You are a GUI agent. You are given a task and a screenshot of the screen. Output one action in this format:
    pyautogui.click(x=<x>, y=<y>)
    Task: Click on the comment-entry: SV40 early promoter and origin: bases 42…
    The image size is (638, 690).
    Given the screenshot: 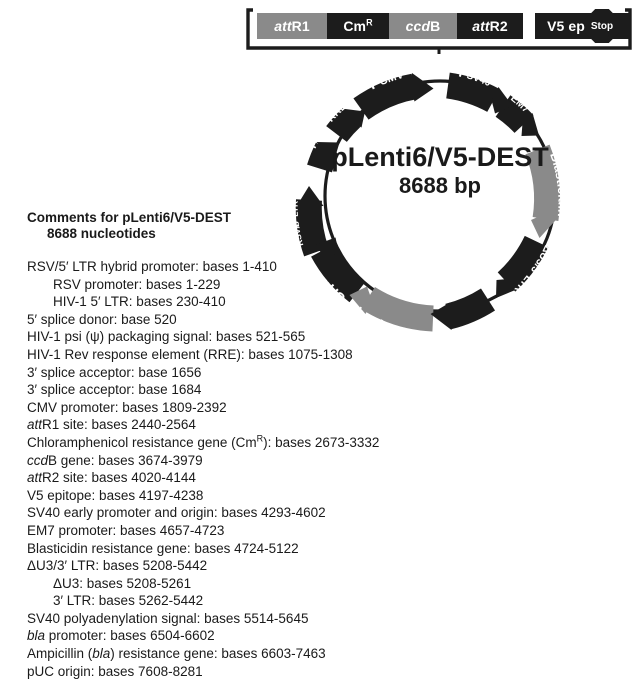 What is the action you would take?
    pyautogui.click(x=176, y=513)
    